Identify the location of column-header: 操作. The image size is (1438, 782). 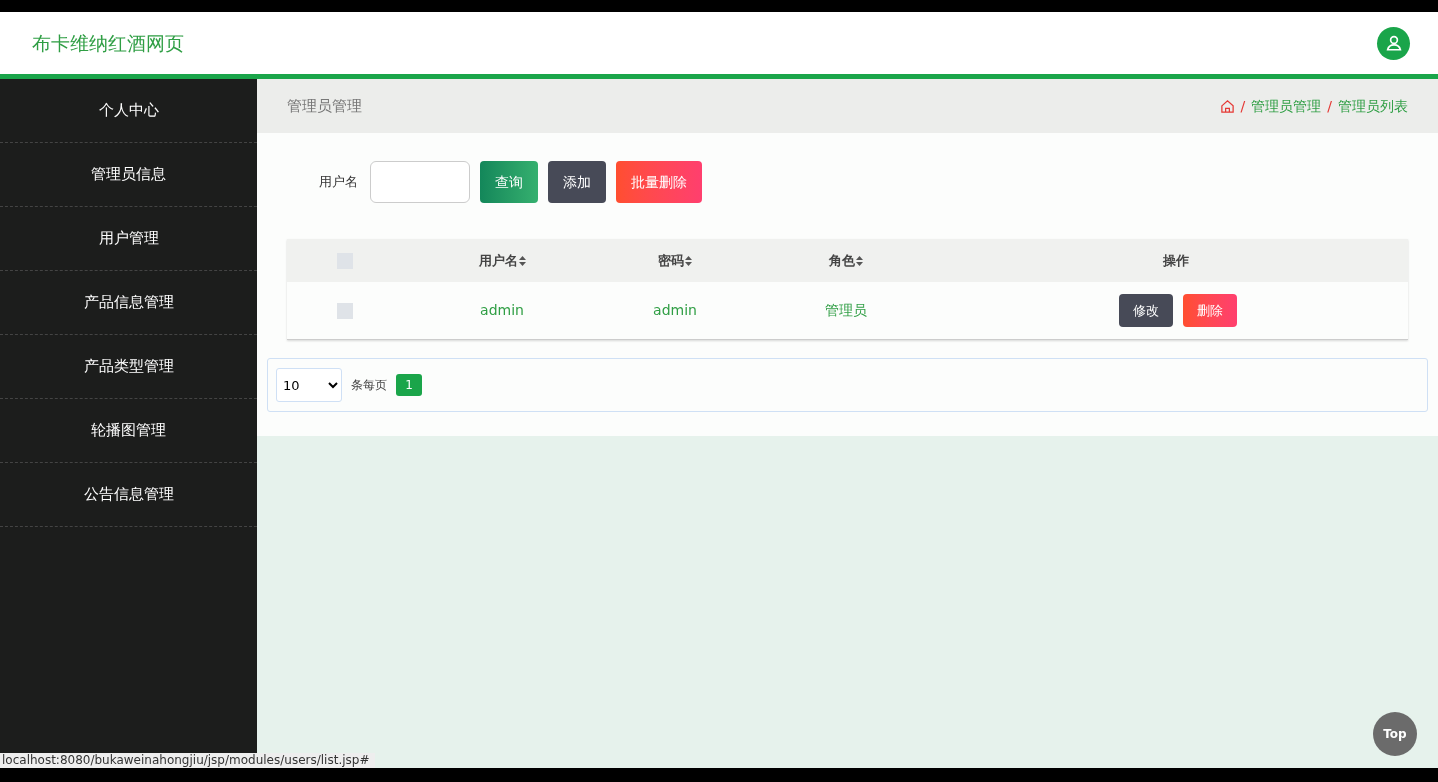
(1176, 260).